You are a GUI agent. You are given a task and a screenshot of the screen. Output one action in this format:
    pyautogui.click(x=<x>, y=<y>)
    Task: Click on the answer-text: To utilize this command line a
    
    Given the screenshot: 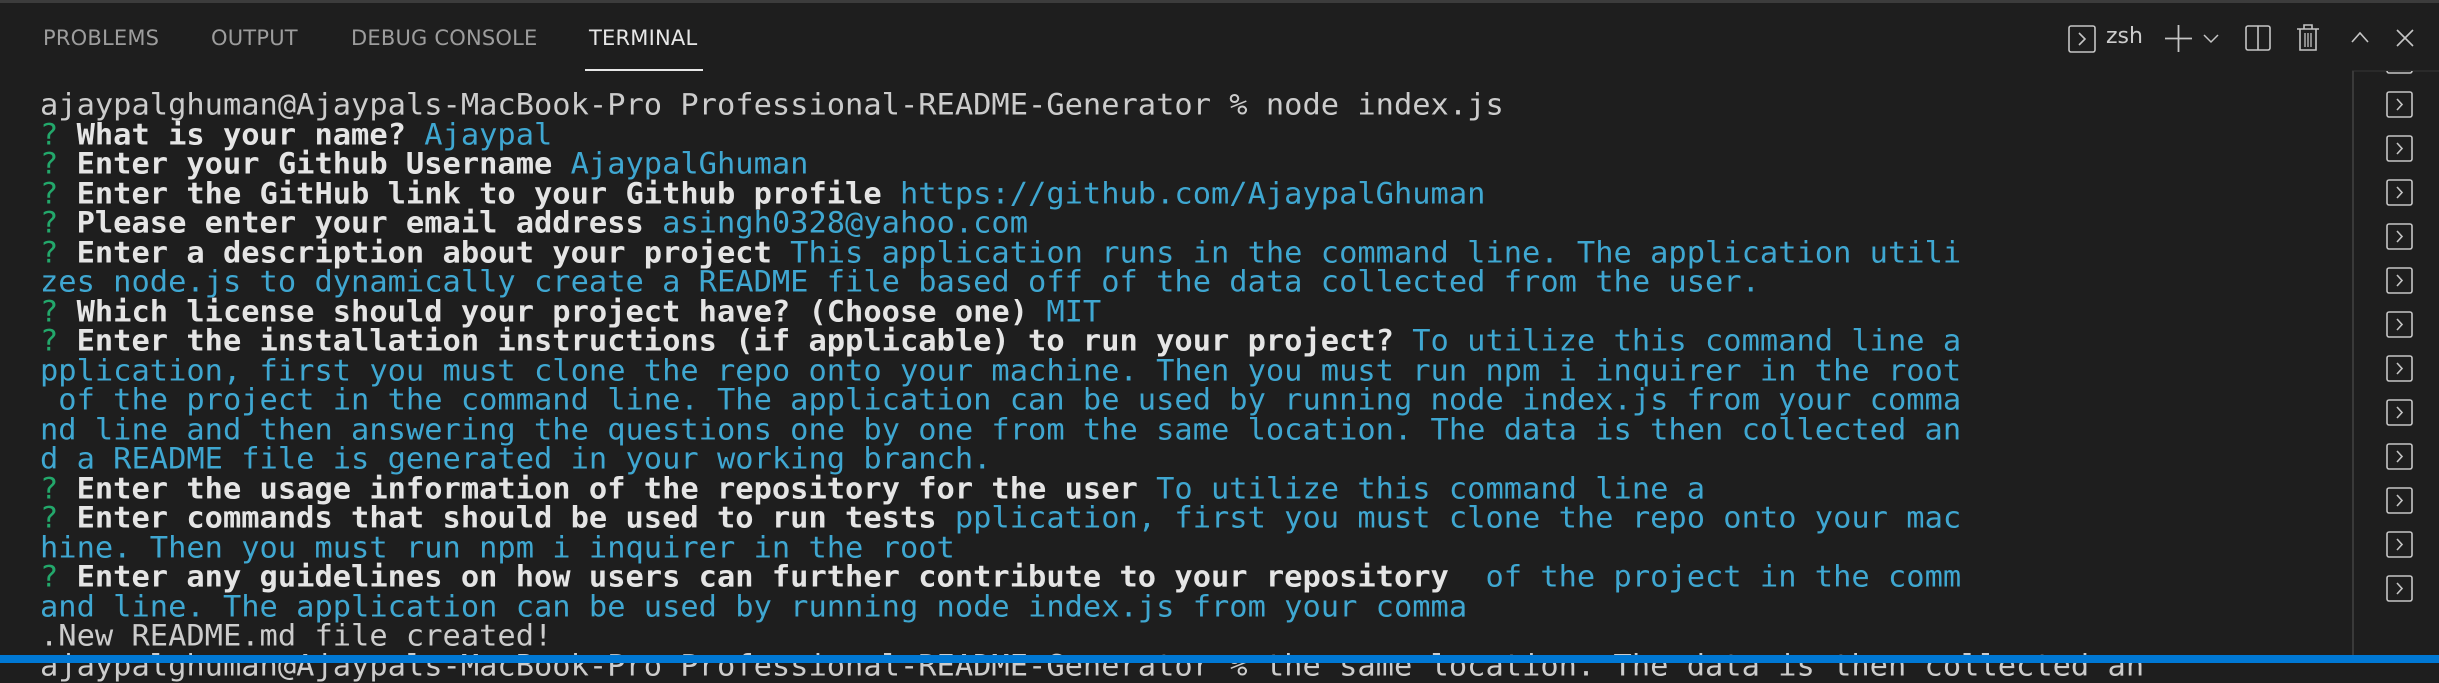 What is the action you would take?
    pyautogui.click(x=1687, y=341)
    